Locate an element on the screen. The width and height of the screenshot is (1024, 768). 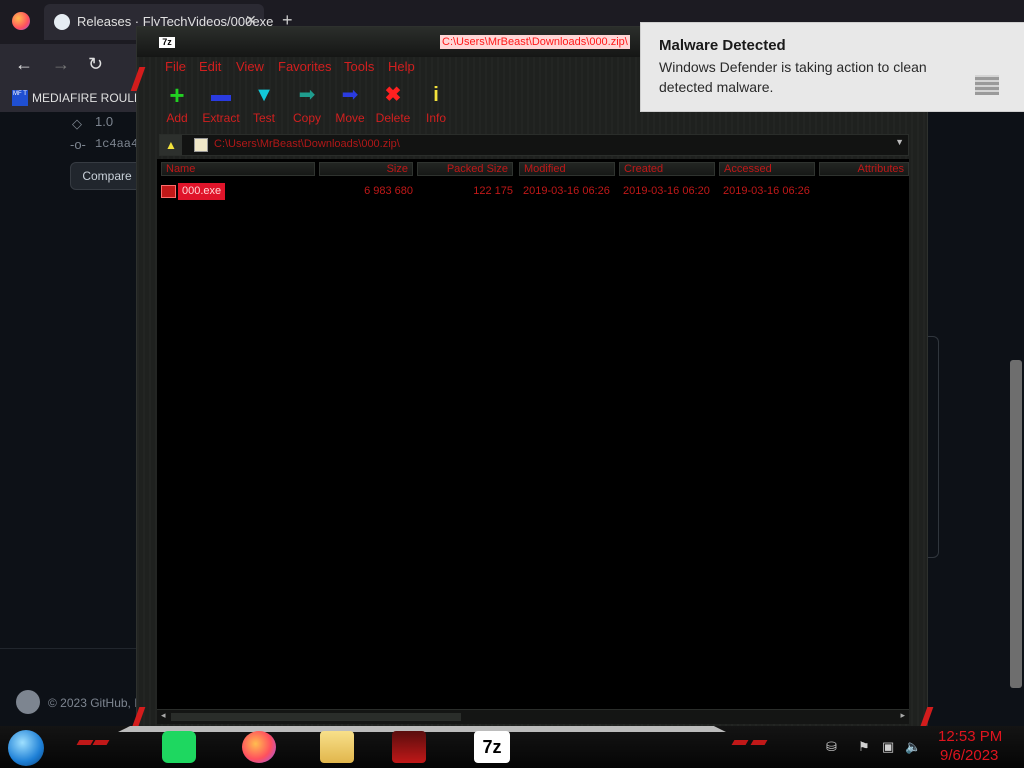
github-logo-icon is located at coordinates (28, 702).